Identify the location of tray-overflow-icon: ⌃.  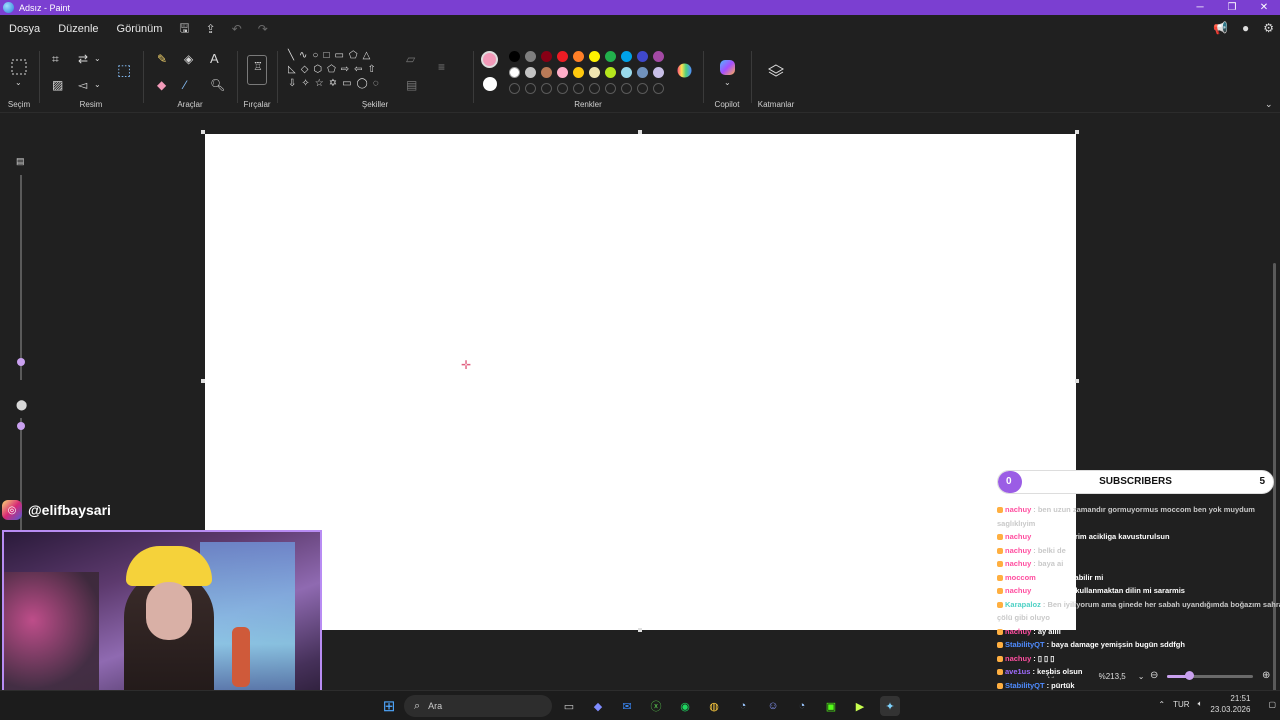
(1161, 704).